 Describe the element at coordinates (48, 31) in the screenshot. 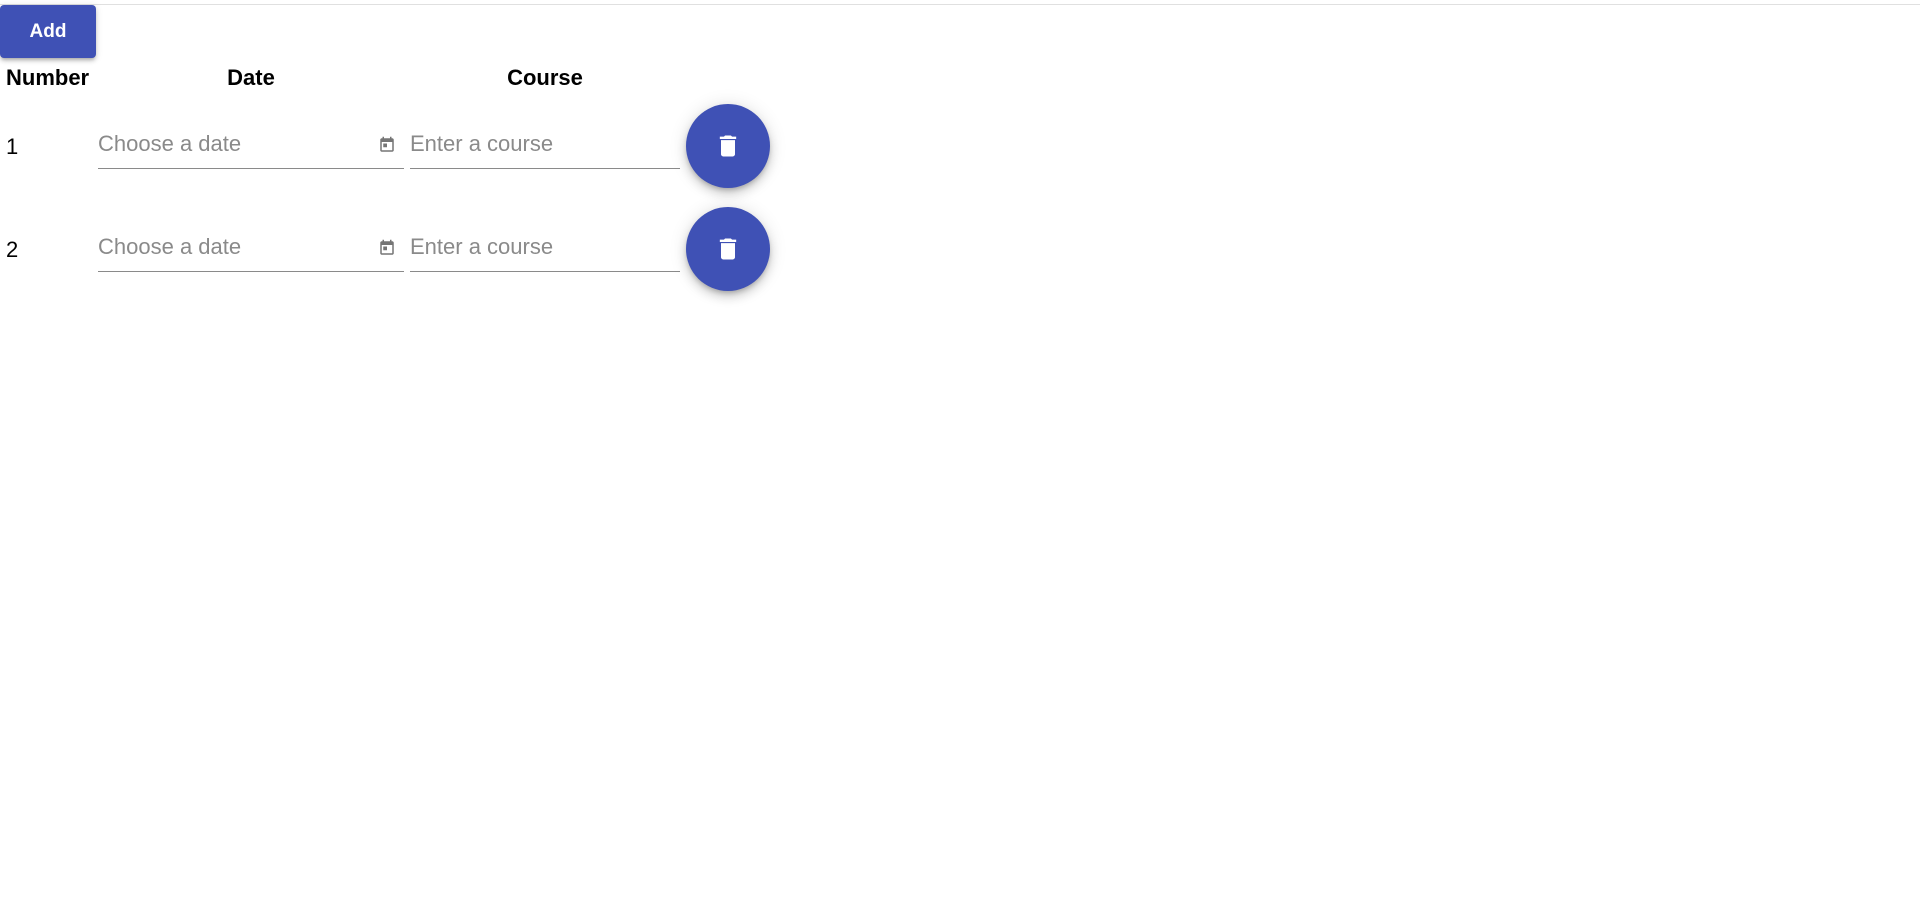

I see `add-button: Add` at that location.